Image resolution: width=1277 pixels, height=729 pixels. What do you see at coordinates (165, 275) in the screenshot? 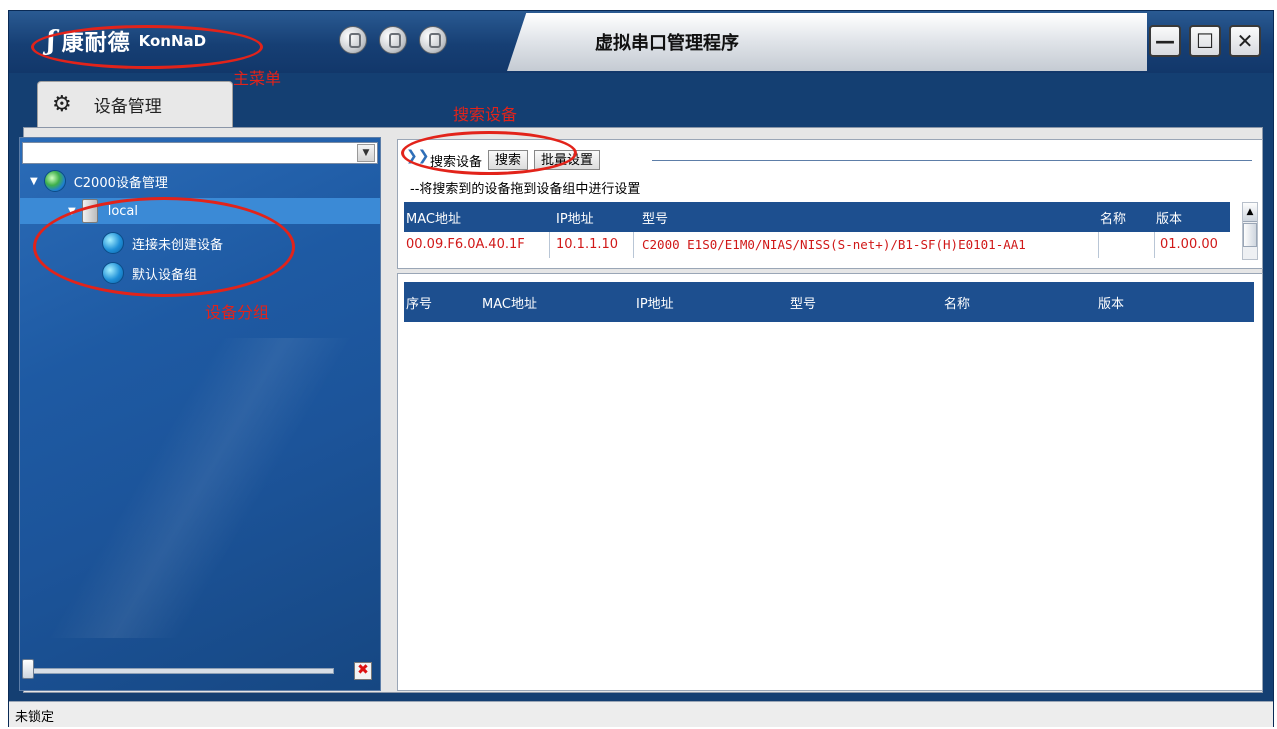
I see `tree-item-label: 默认设备组` at bounding box center [165, 275].